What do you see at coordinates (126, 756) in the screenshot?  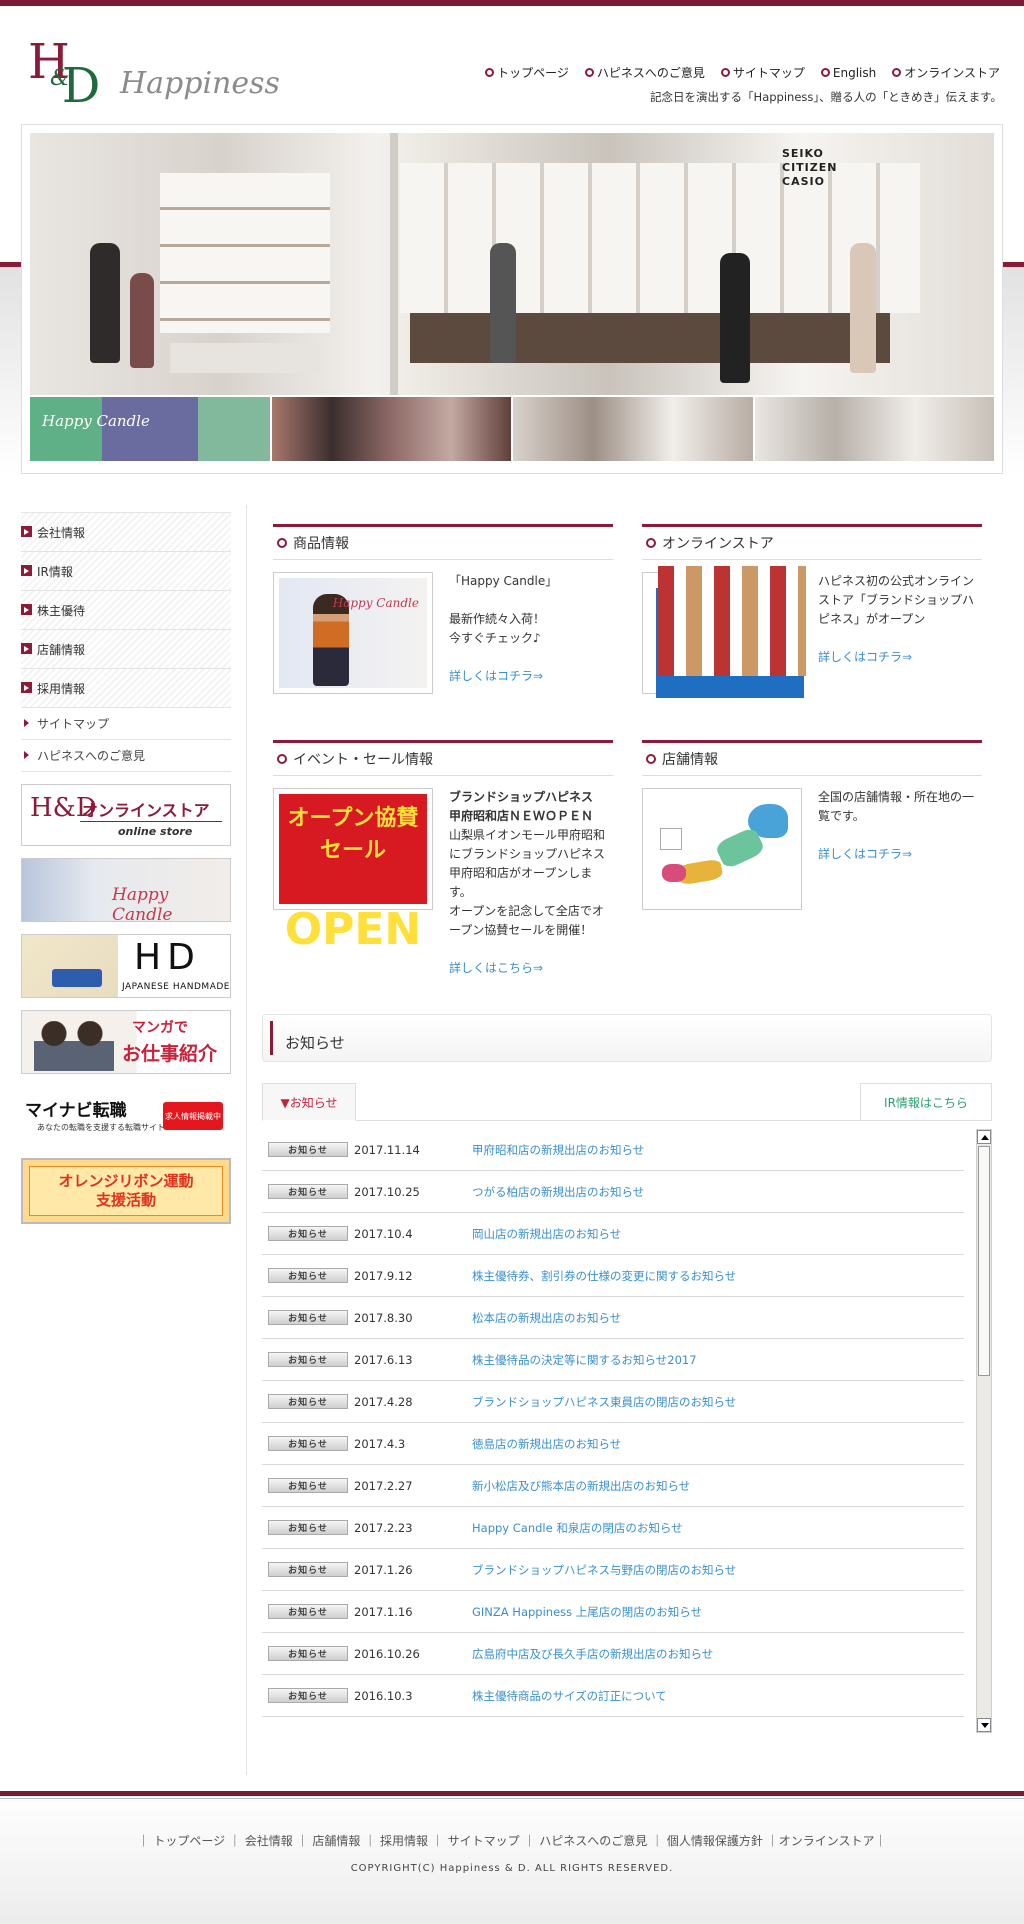 I see `sidebar-item-feedback: ハピネスへのご意見` at bounding box center [126, 756].